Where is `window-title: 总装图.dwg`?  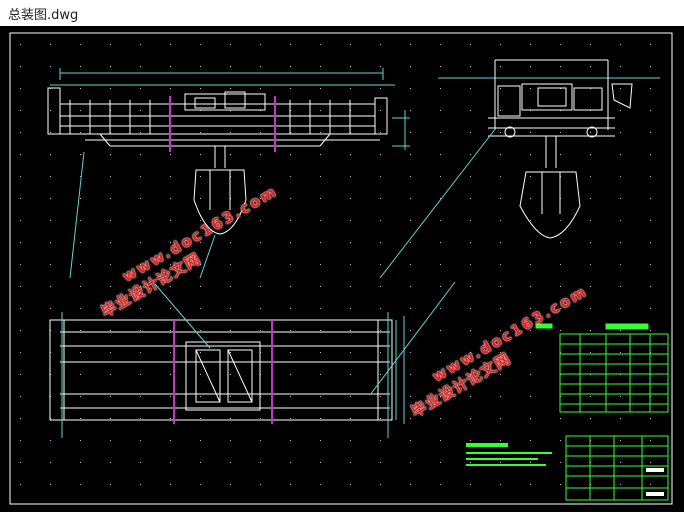 window-title: 总装图.dwg is located at coordinates (43, 15).